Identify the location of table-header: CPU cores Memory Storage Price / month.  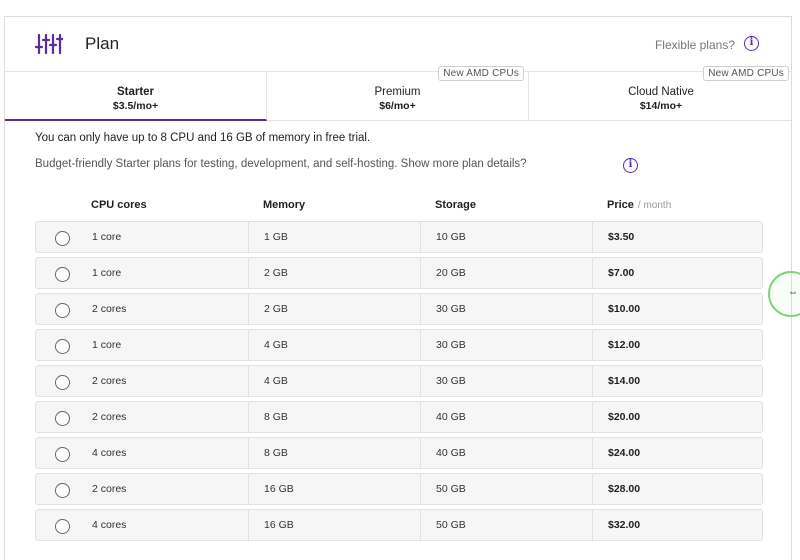
(399, 207).